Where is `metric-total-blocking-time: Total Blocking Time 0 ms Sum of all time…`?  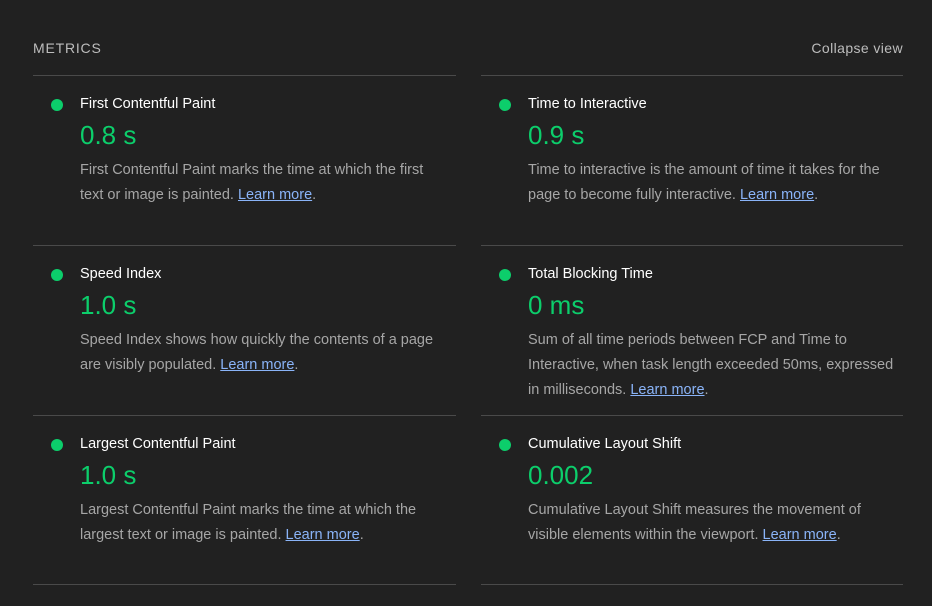 metric-total-blocking-time: Total Blocking Time 0 ms Sum of all time… is located at coordinates (692, 330).